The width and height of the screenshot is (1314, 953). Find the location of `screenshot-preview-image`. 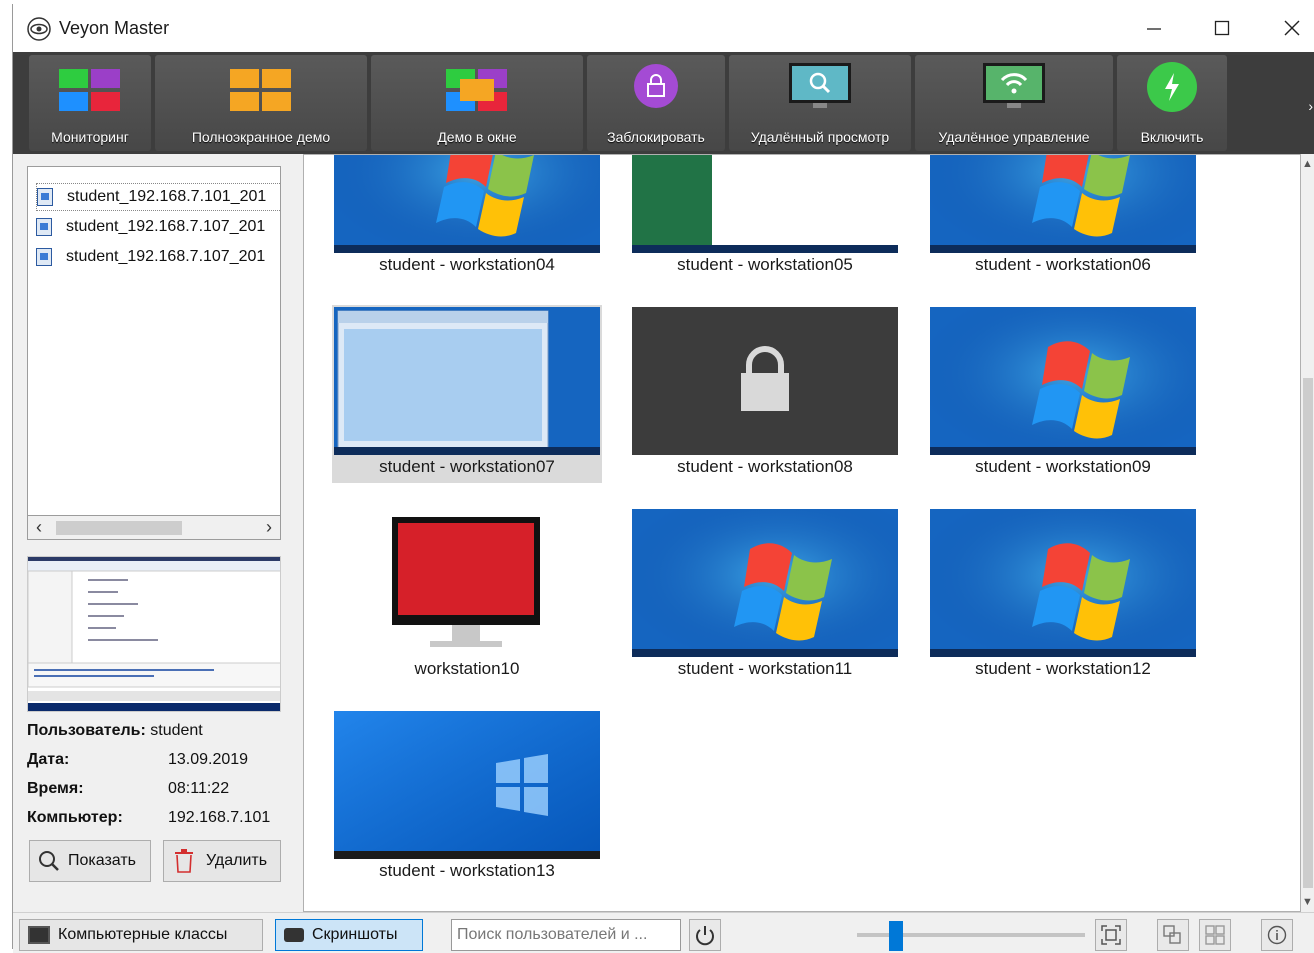

screenshot-preview-image is located at coordinates (154, 634).